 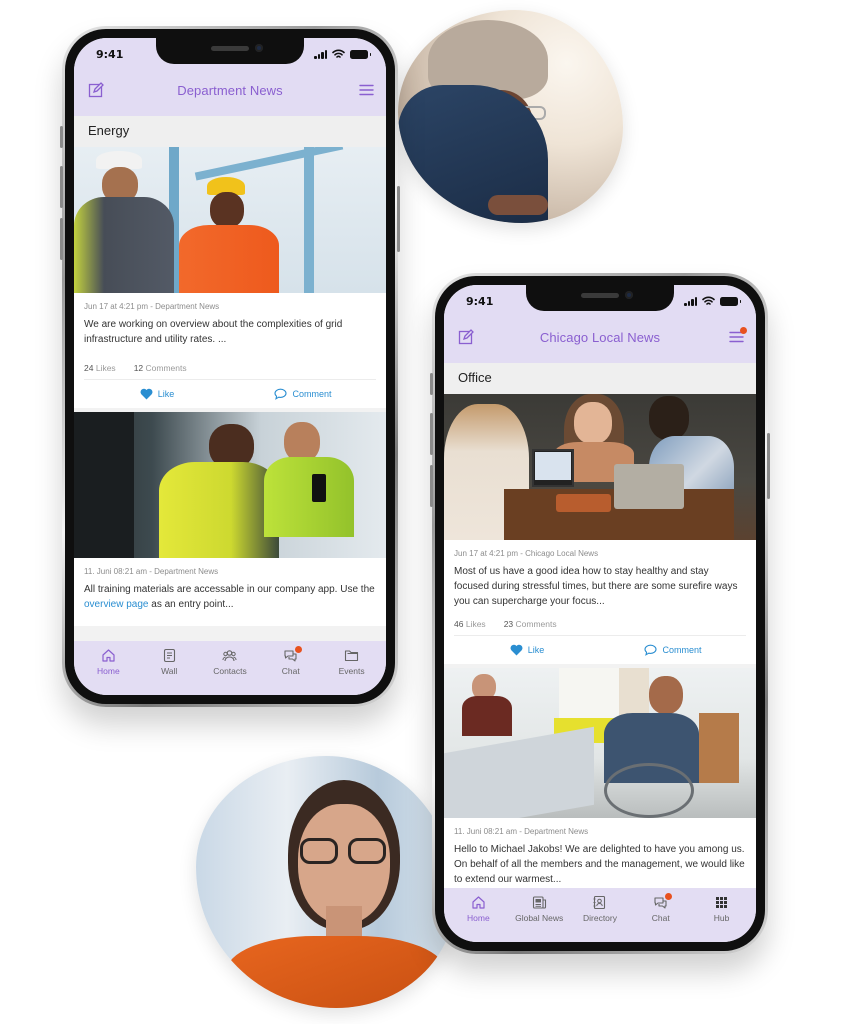 What do you see at coordinates (116, 604) in the screenshot?
I see `overview-page-link: overview page` at bounding box center [116, 604].